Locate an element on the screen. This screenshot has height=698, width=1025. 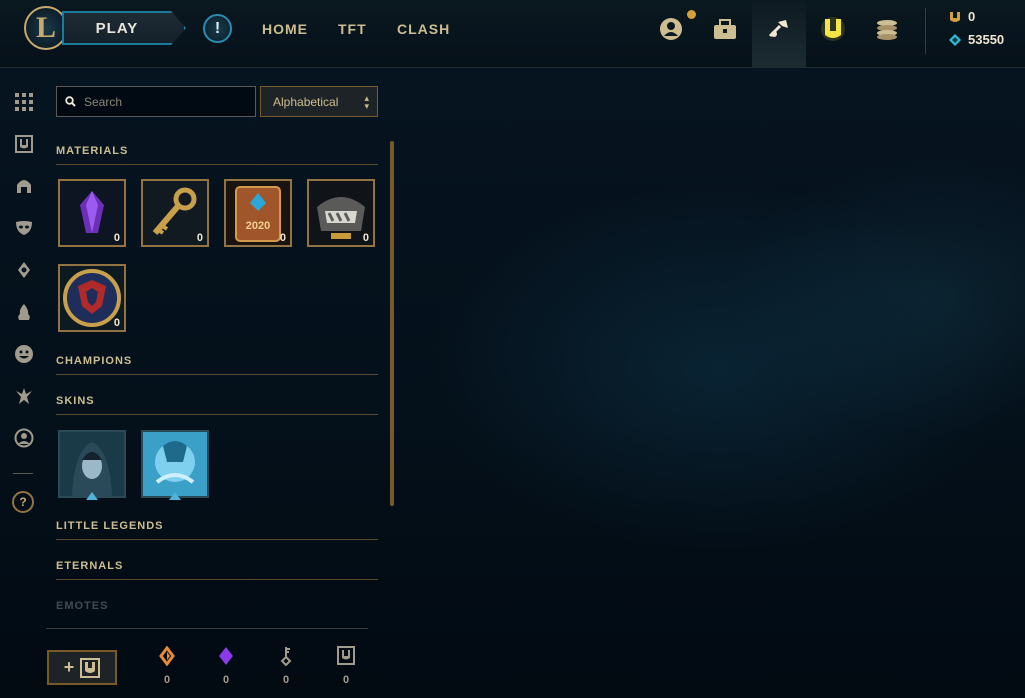
profile-icon is located at coordinates (671, 29).